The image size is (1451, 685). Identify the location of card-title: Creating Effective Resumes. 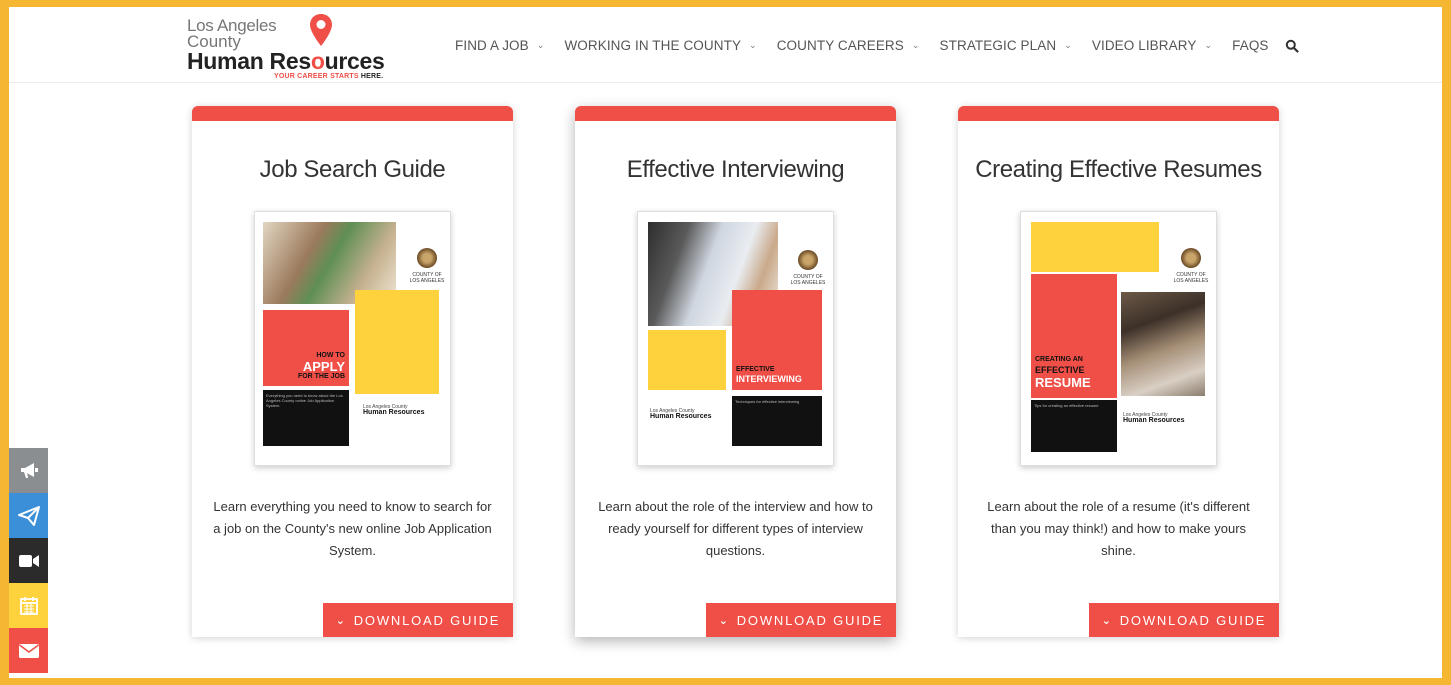
(1118, 169).